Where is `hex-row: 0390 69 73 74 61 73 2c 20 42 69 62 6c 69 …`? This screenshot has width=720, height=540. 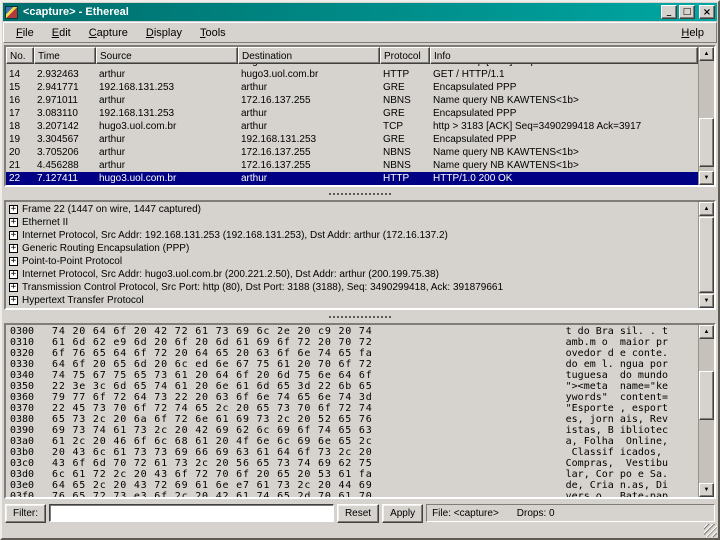
hex-row: 0390 69 73 74 61 73 2c 20 42 69 62 6c 69 … is located at coordinates (352, 430).